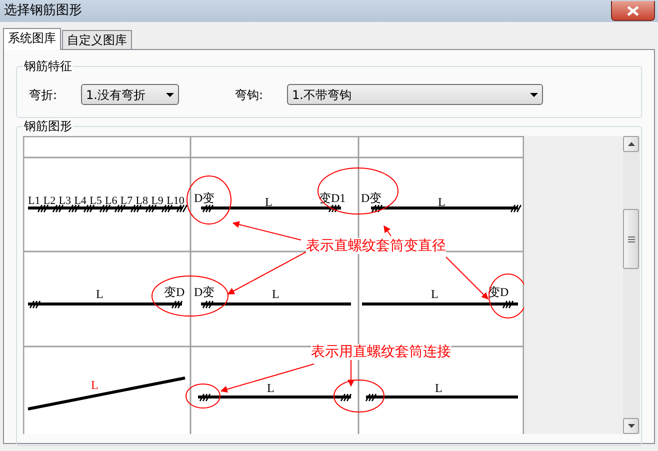 The image size is (658, 451). I want to click on dimension-label: L7, so click(126, 201).